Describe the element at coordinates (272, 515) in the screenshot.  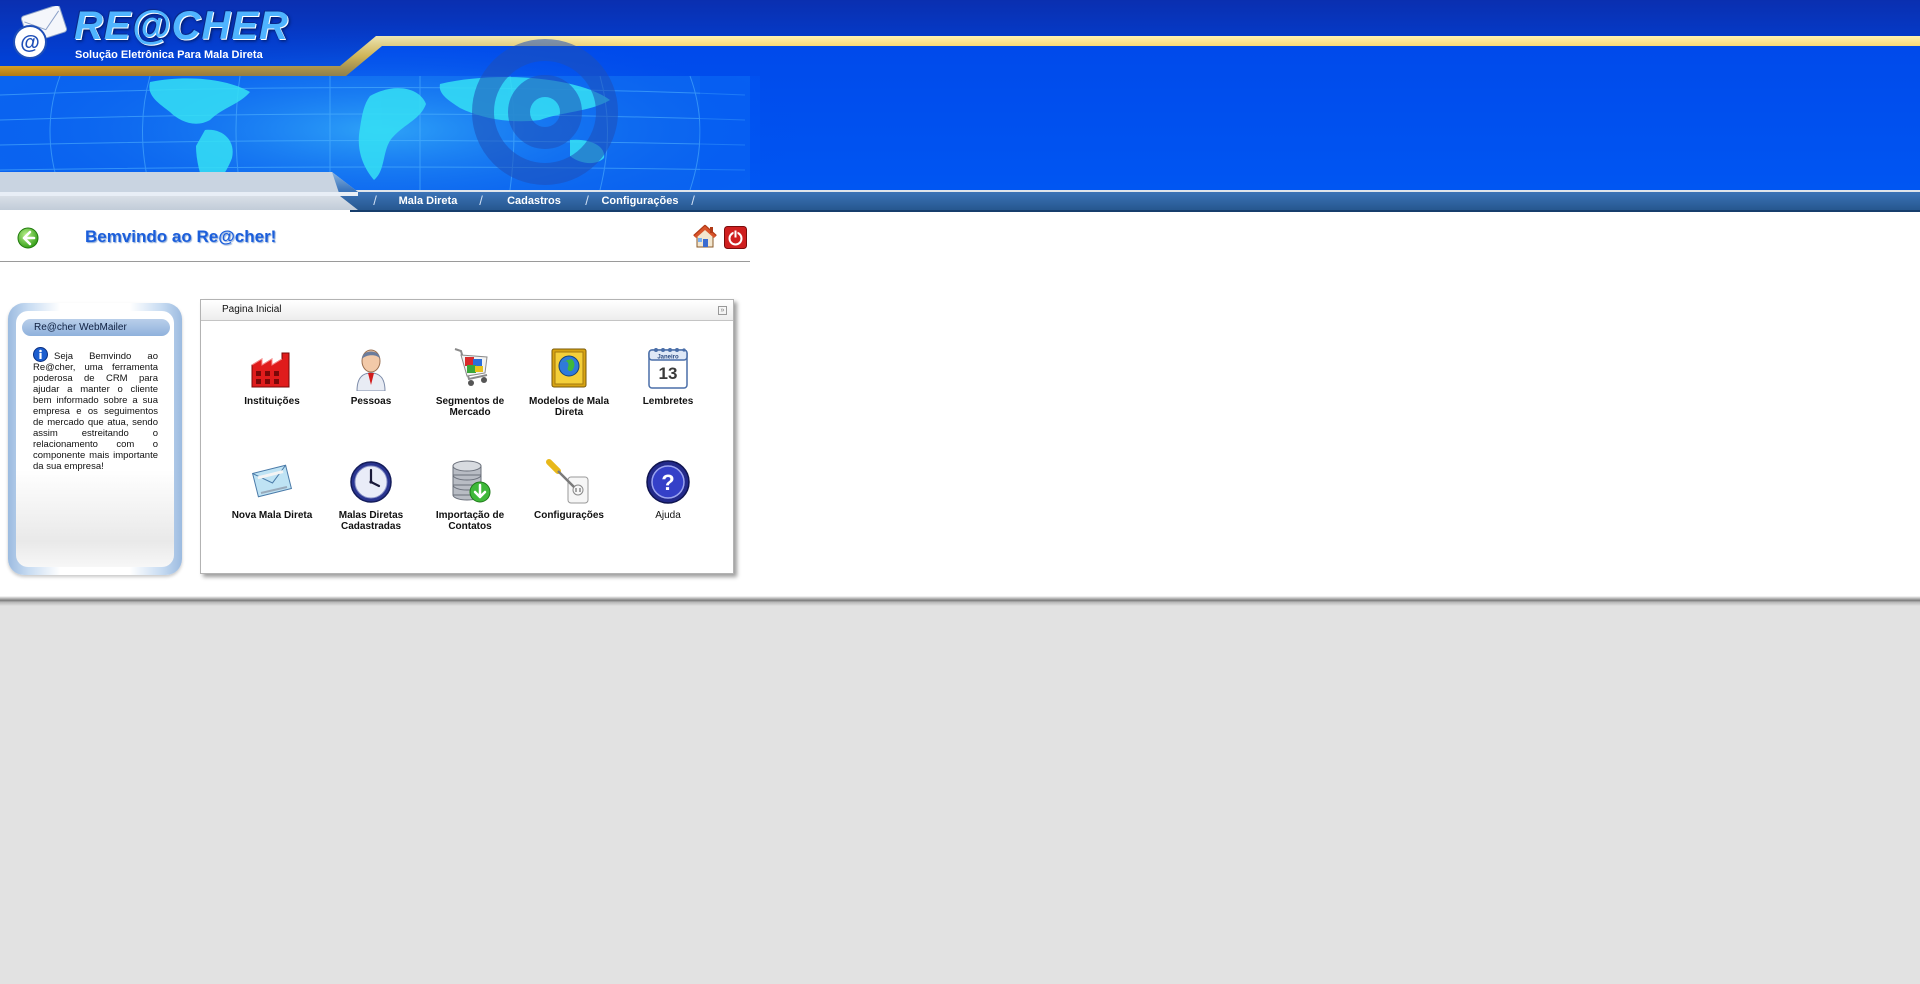
I see `tile-label: Nova Mala Direta` at that location.